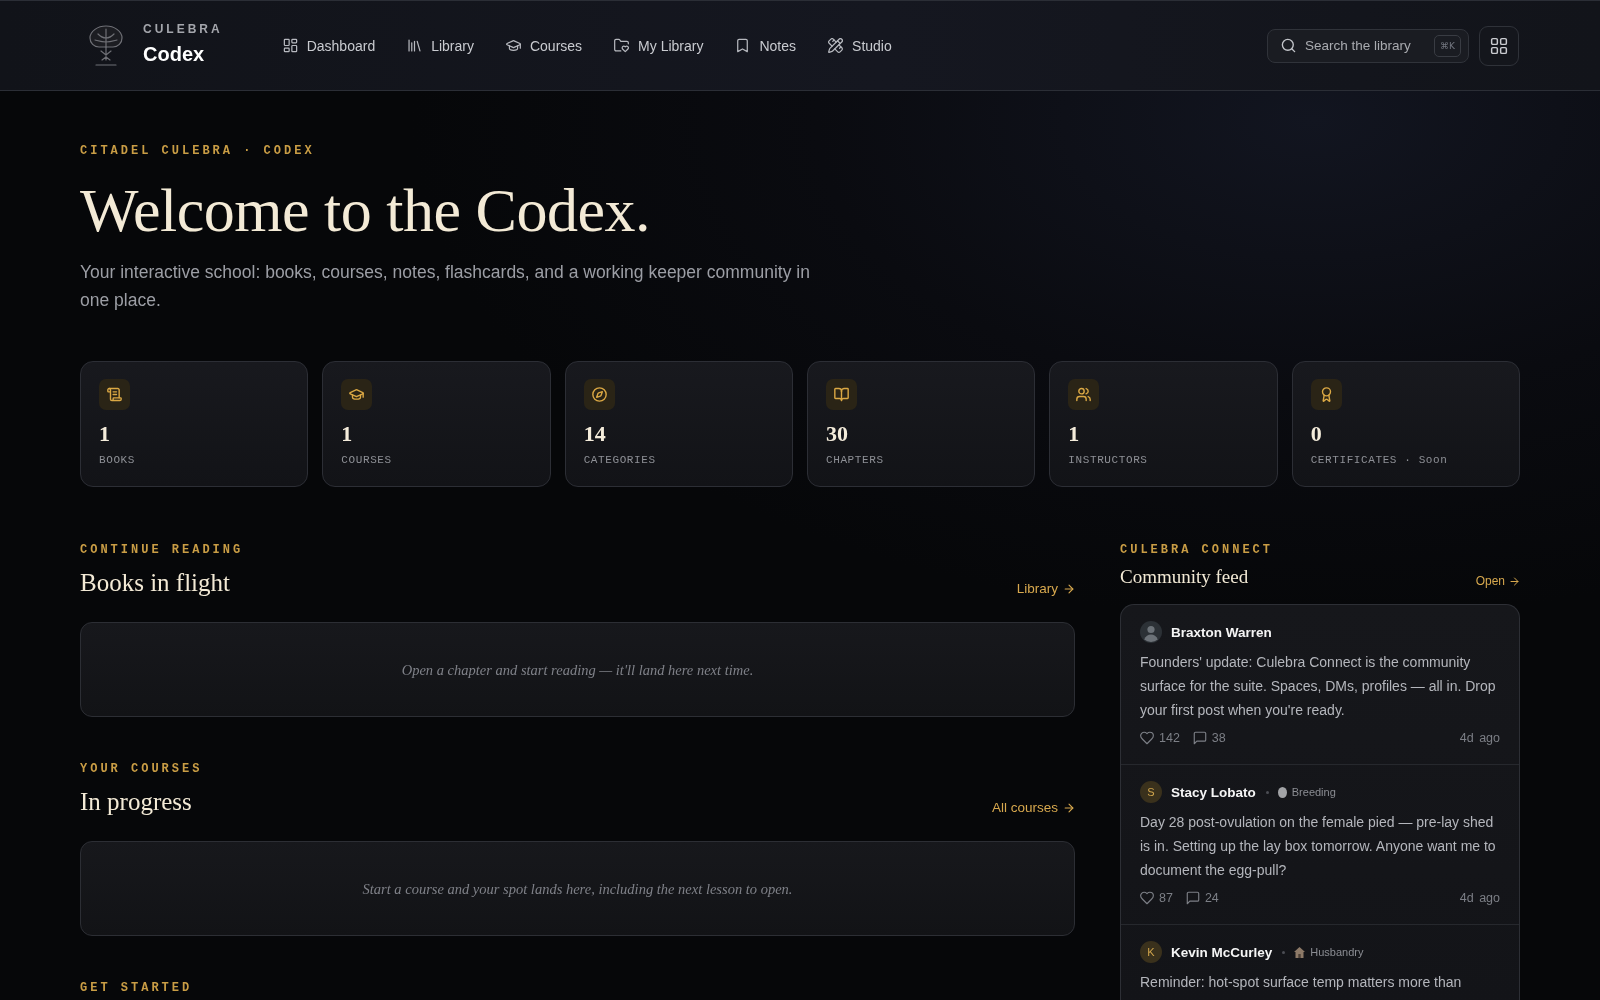  I want to click on section-title: Books in flight, so click(155, 583).